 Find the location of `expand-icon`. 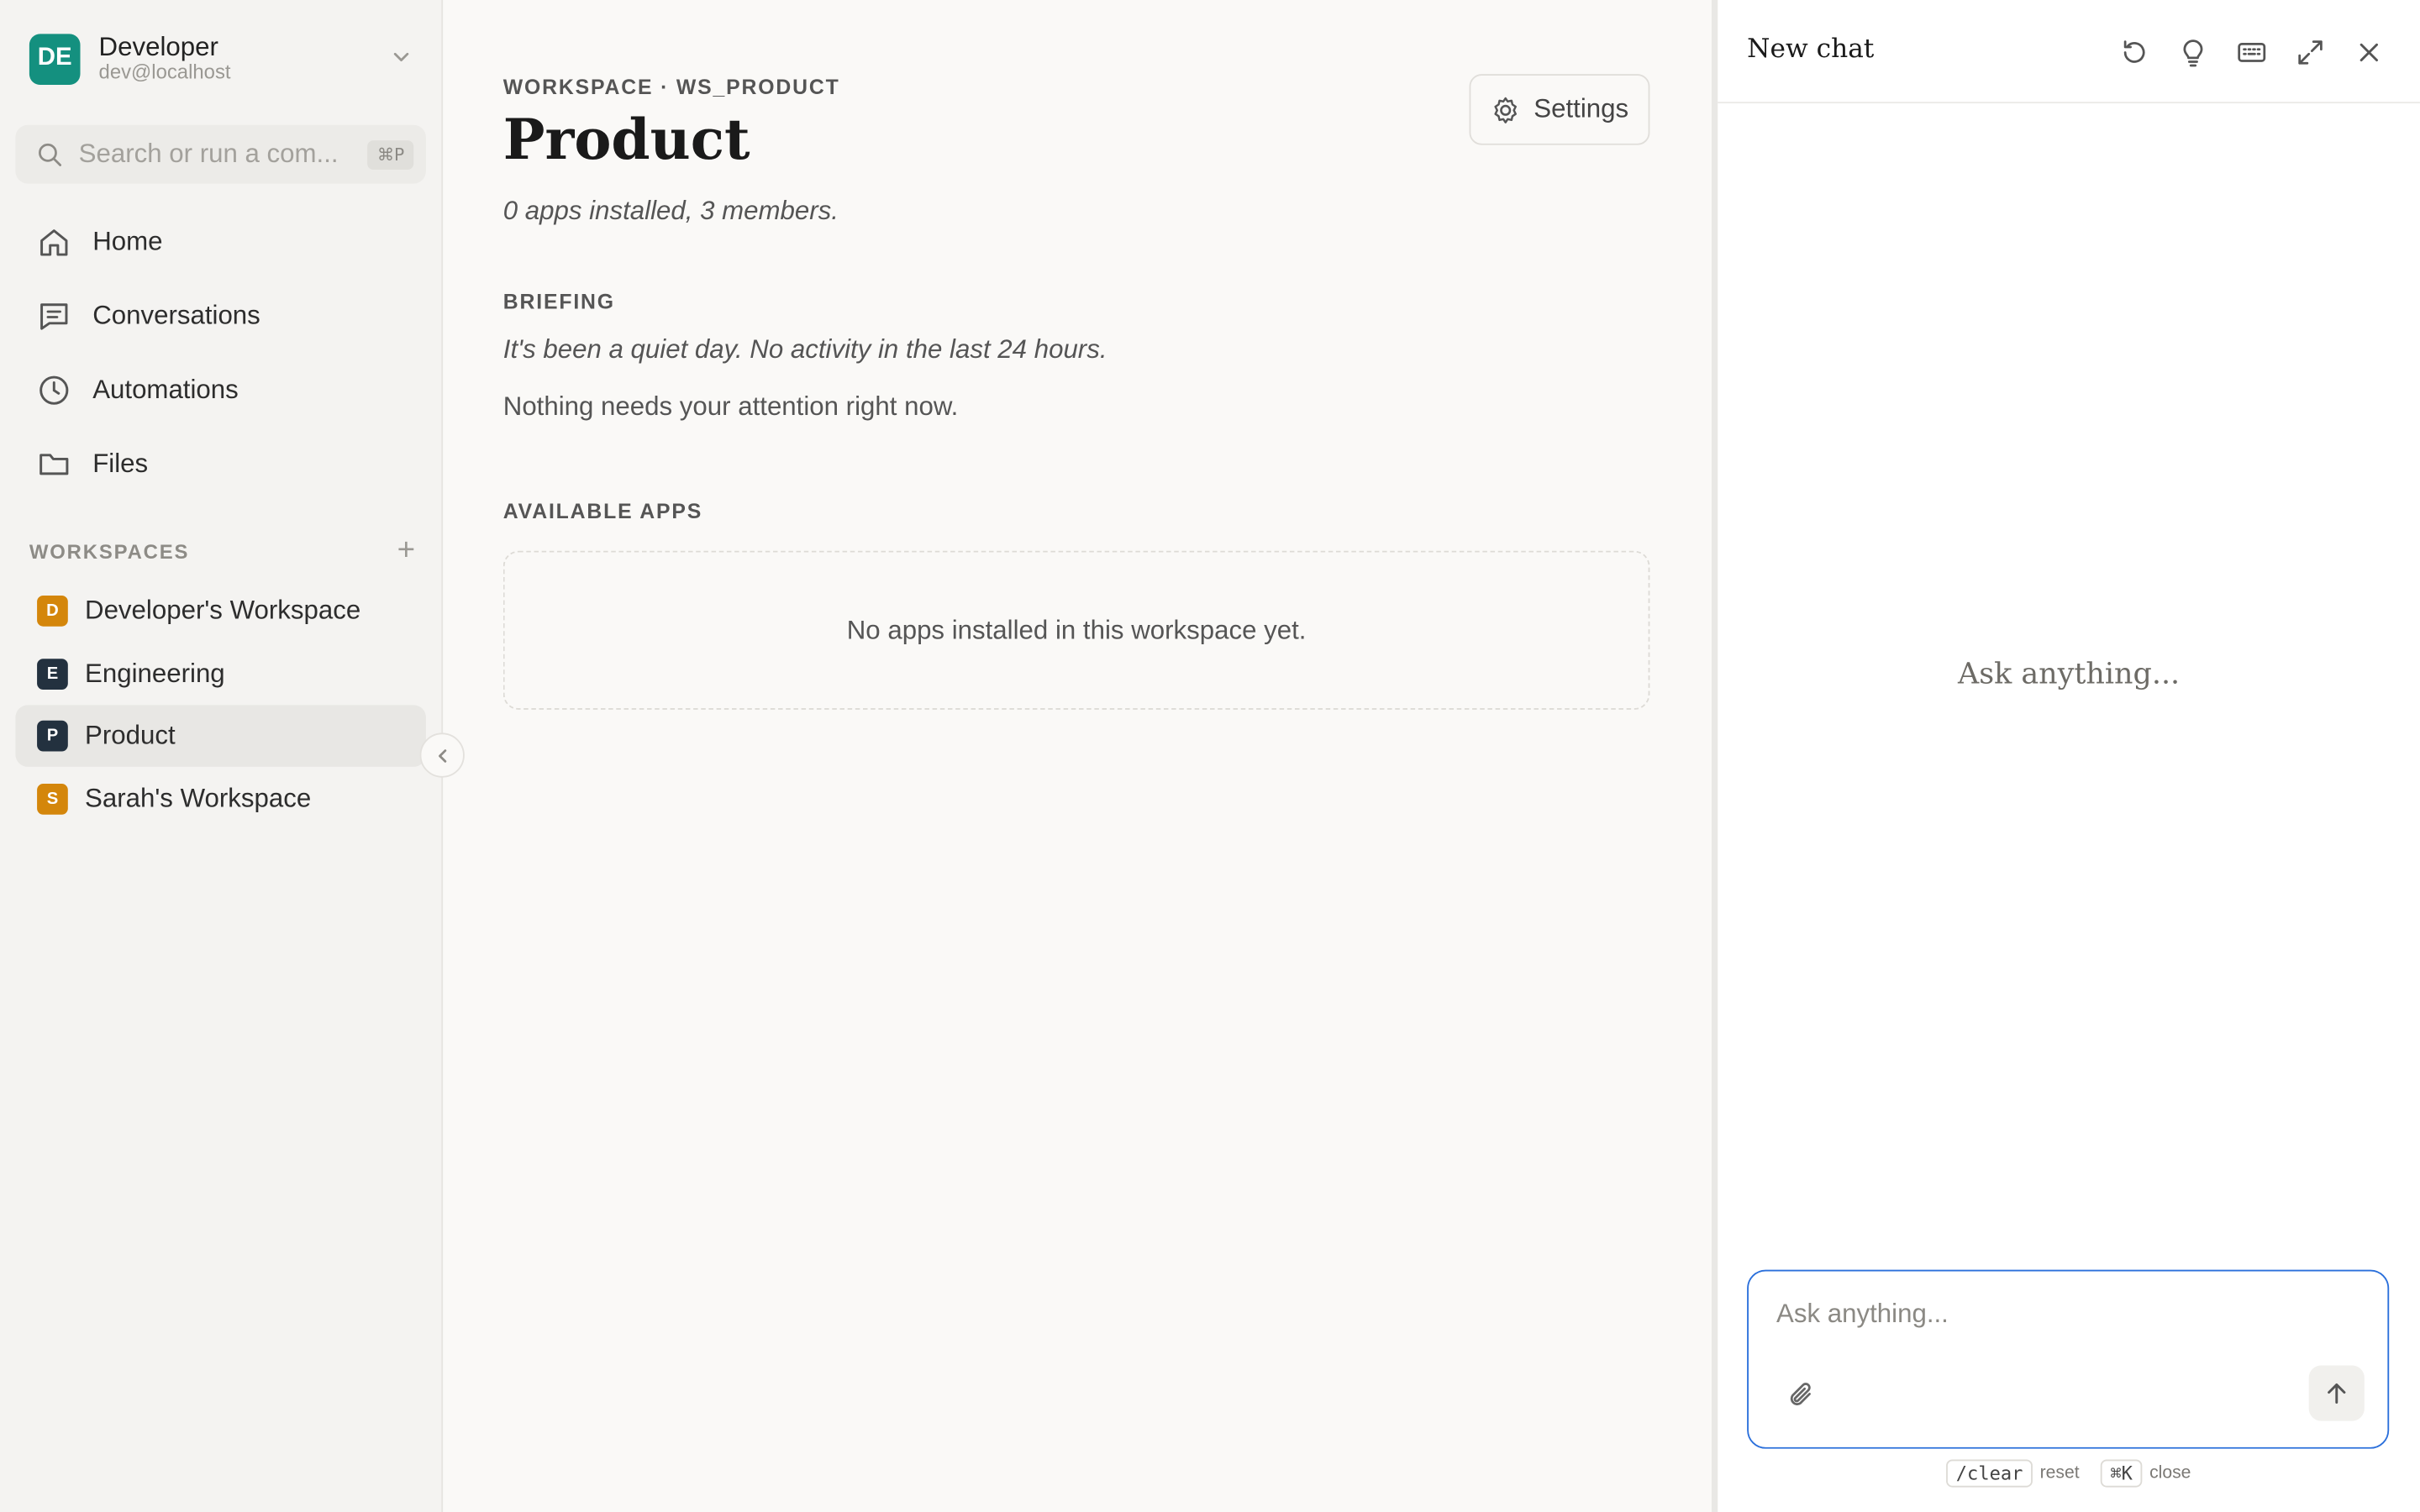

expand-icon is located at coordinates (2310, 52).